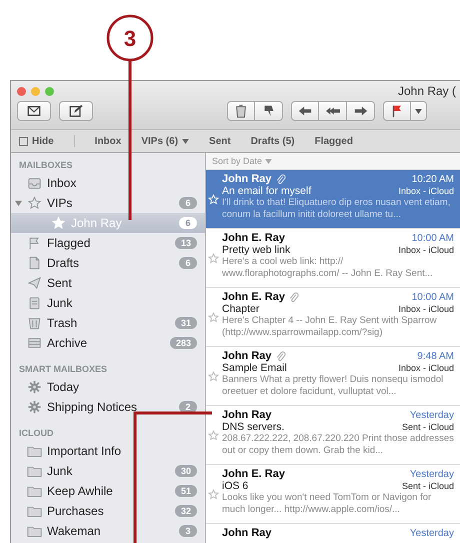  Describe the element at coordinates (130, 38) in the screenshot. I see `callout-badge: 3` at that location.